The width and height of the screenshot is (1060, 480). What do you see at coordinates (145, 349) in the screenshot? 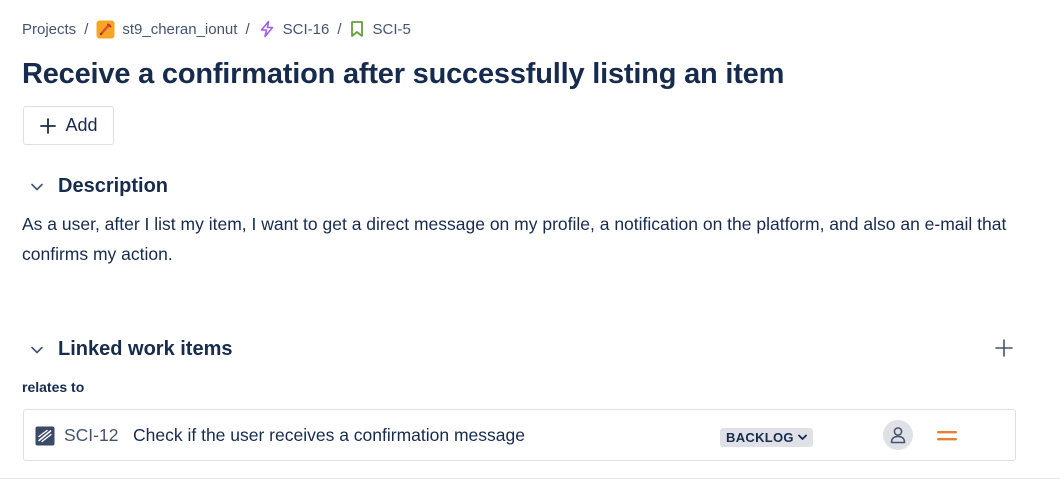
I see `linked-items-heading: Linked work items` at bounding box center [145, 349].